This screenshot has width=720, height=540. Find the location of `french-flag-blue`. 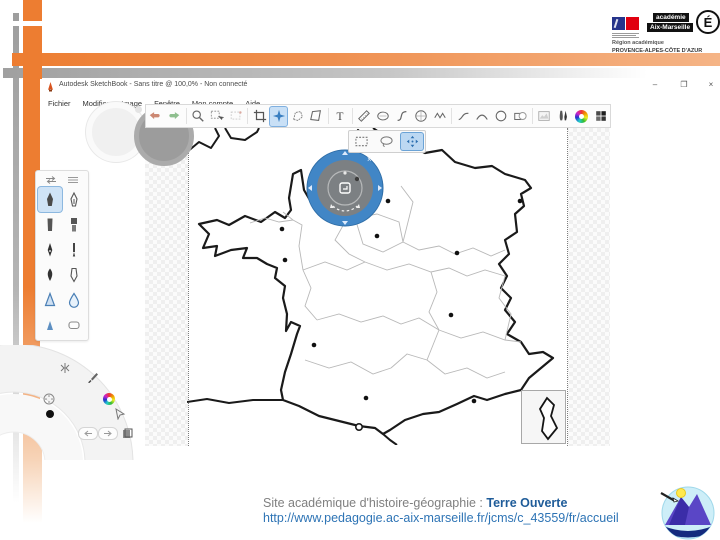

french-flag-blue is located at coordinates (618, 23).